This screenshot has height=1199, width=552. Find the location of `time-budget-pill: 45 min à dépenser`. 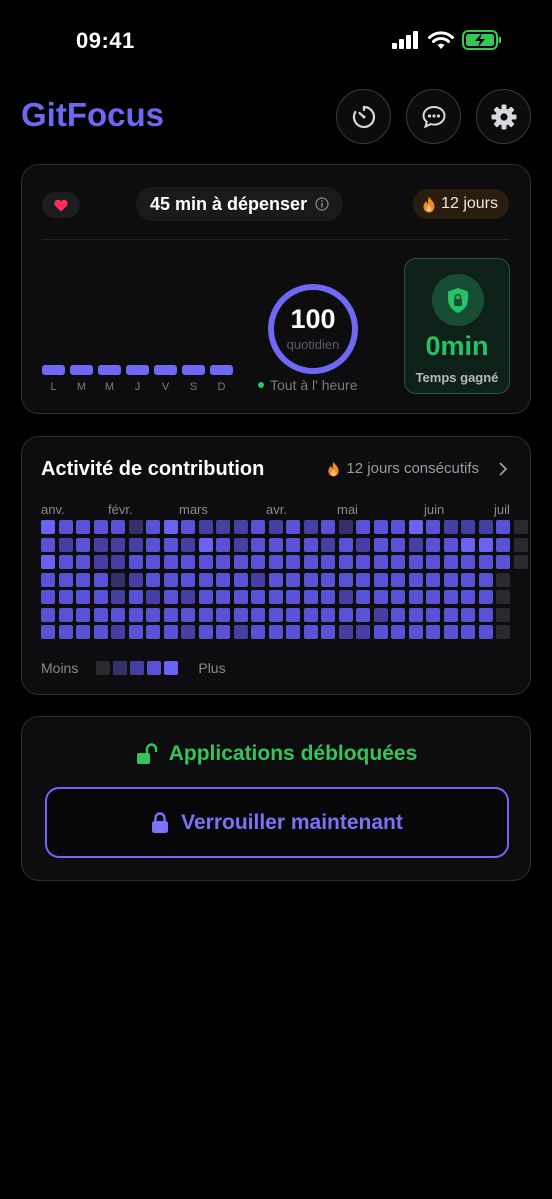

time-budget-pill: 45 min à dépenser is located at coordinates (240, 204).